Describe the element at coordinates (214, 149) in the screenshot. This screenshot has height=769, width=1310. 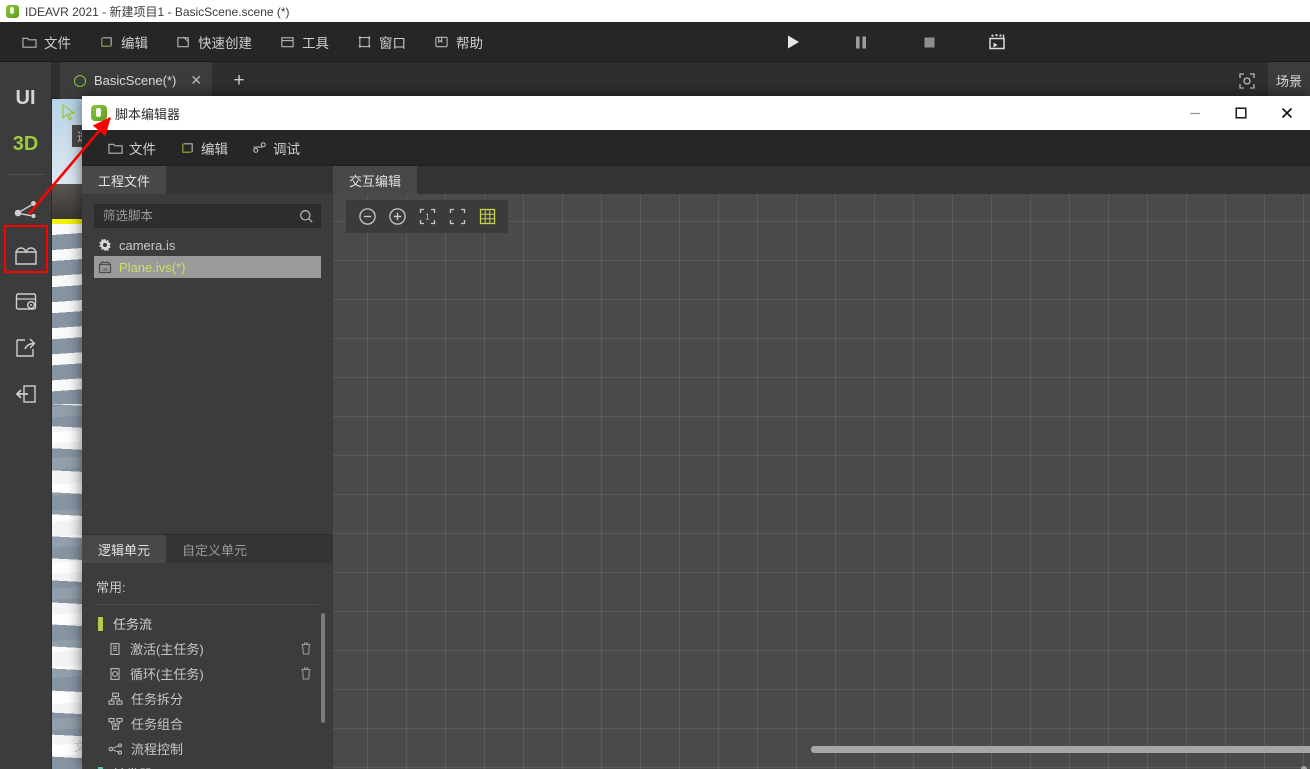
I see `dialog-menu-edit-label: 编辑` at that location.